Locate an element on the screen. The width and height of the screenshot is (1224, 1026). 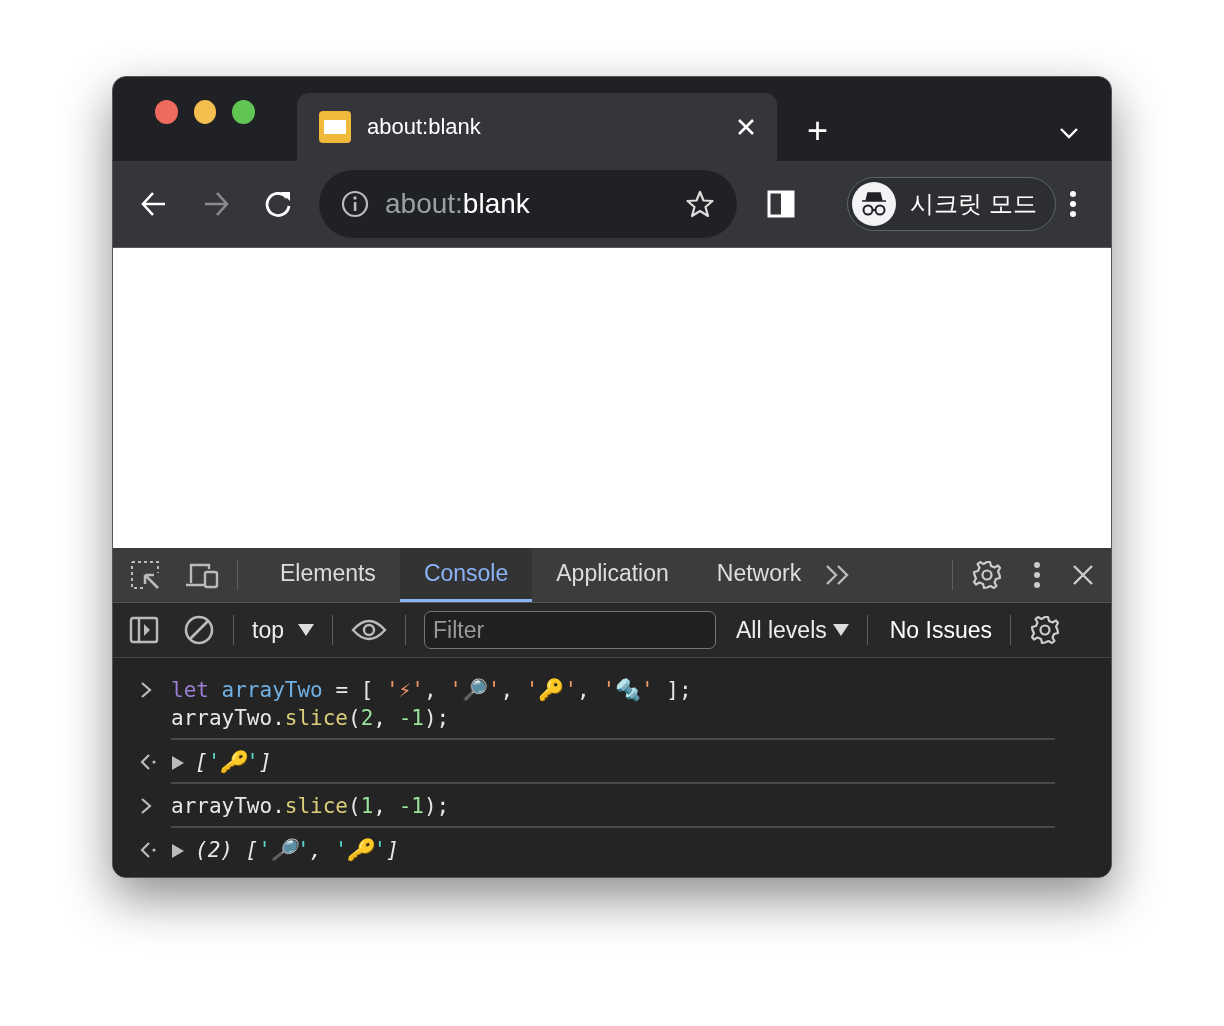
code-line: arrayTwo.slice(1, -1); is located at coordinates (311, 806).